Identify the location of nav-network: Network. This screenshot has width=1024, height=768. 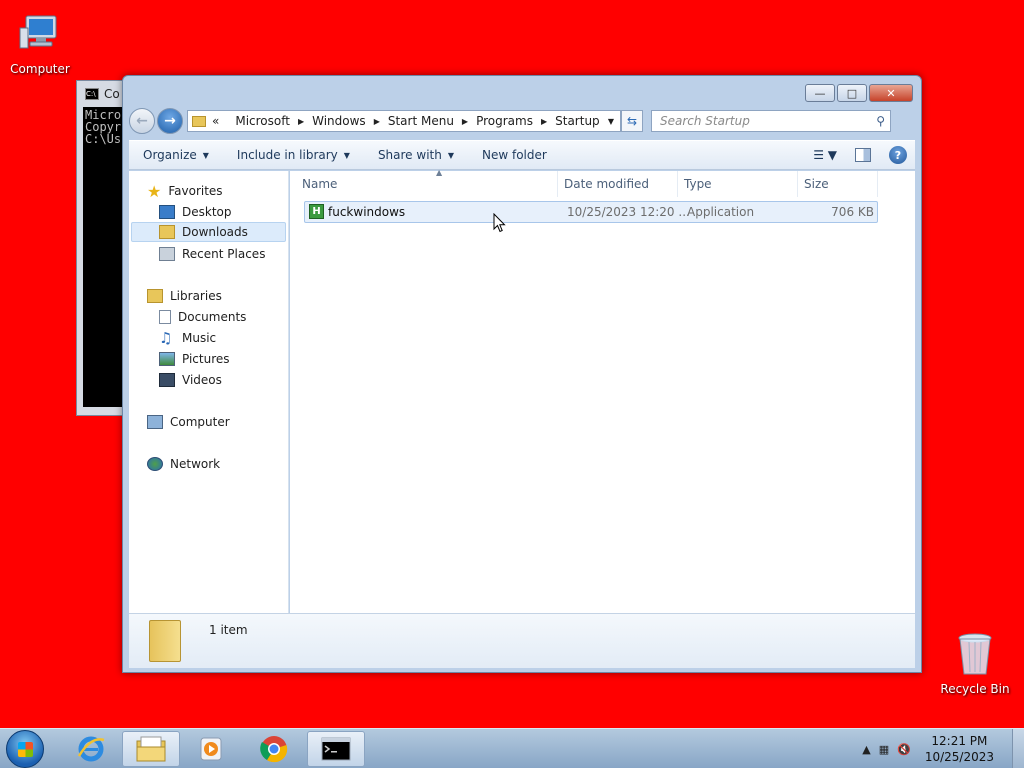
(183, 464).